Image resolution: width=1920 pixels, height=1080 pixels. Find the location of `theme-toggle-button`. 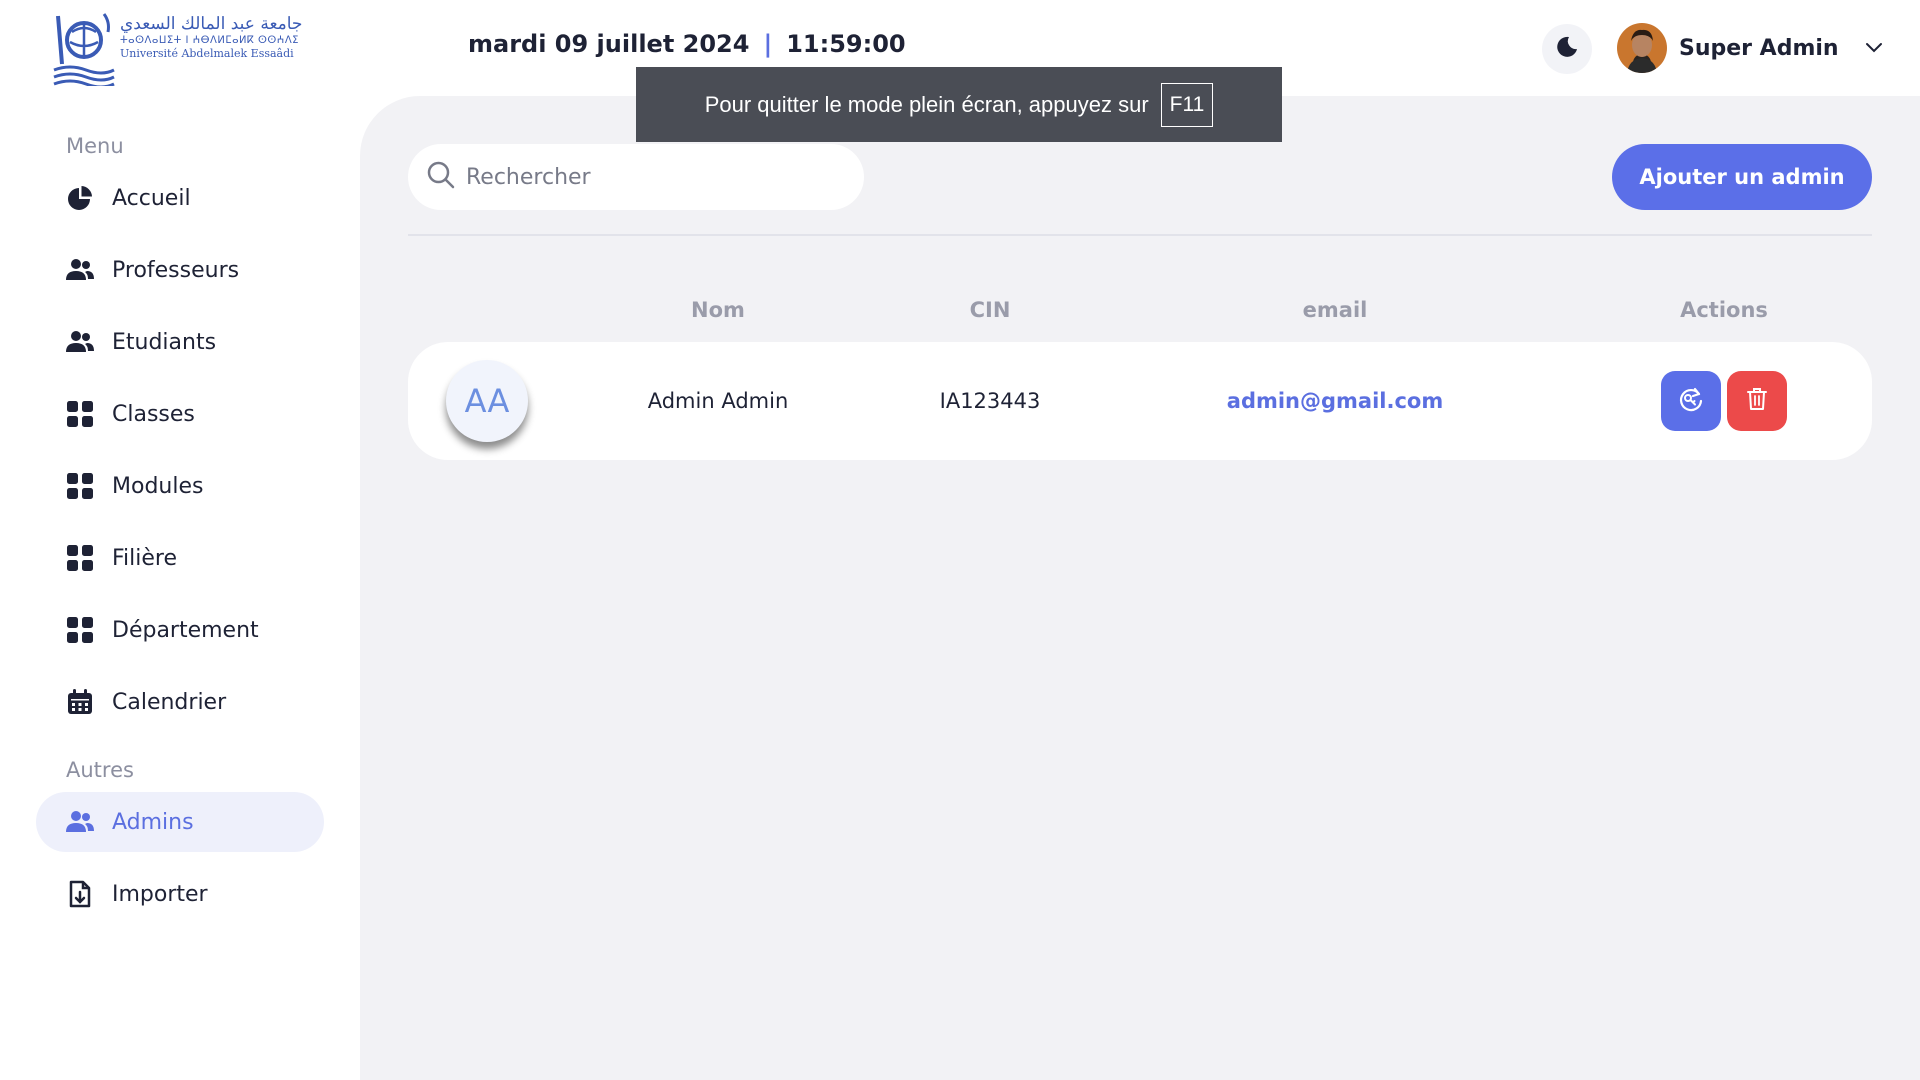

theme-toggle-button is located at coordinates (1567, 49).